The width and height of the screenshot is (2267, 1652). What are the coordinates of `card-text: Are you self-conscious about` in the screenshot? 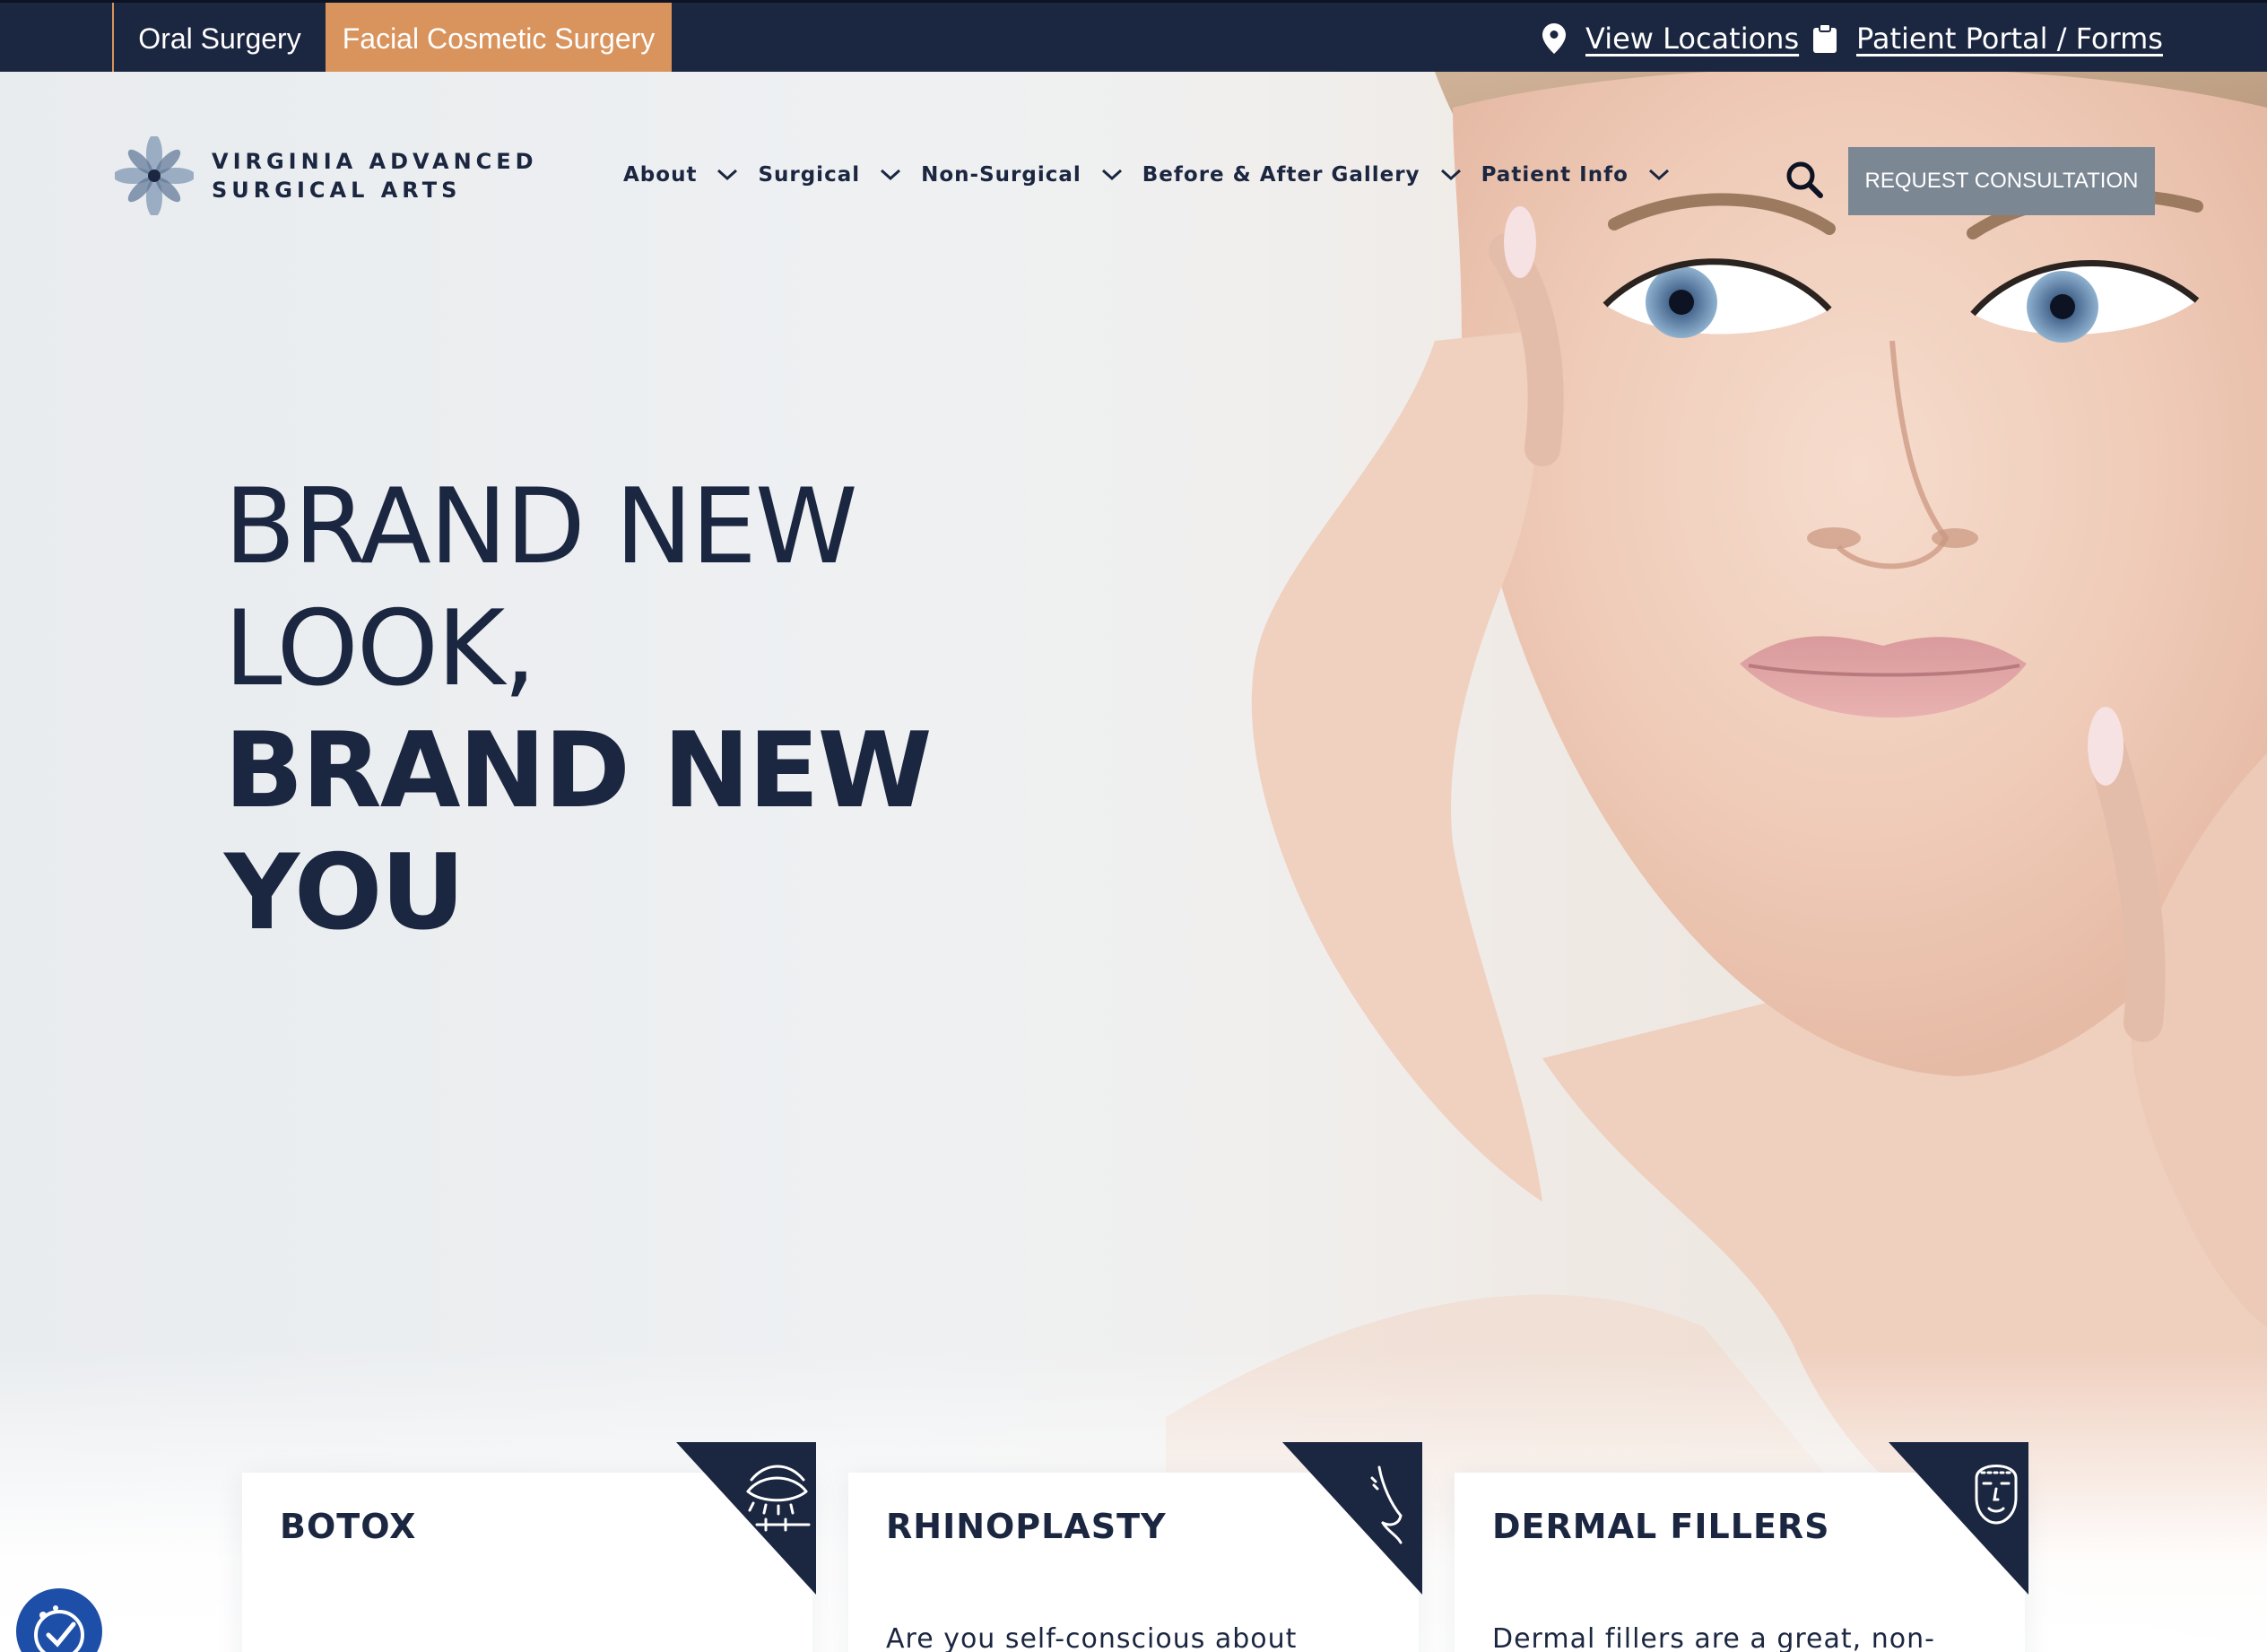 It's located at (1092, 1637).